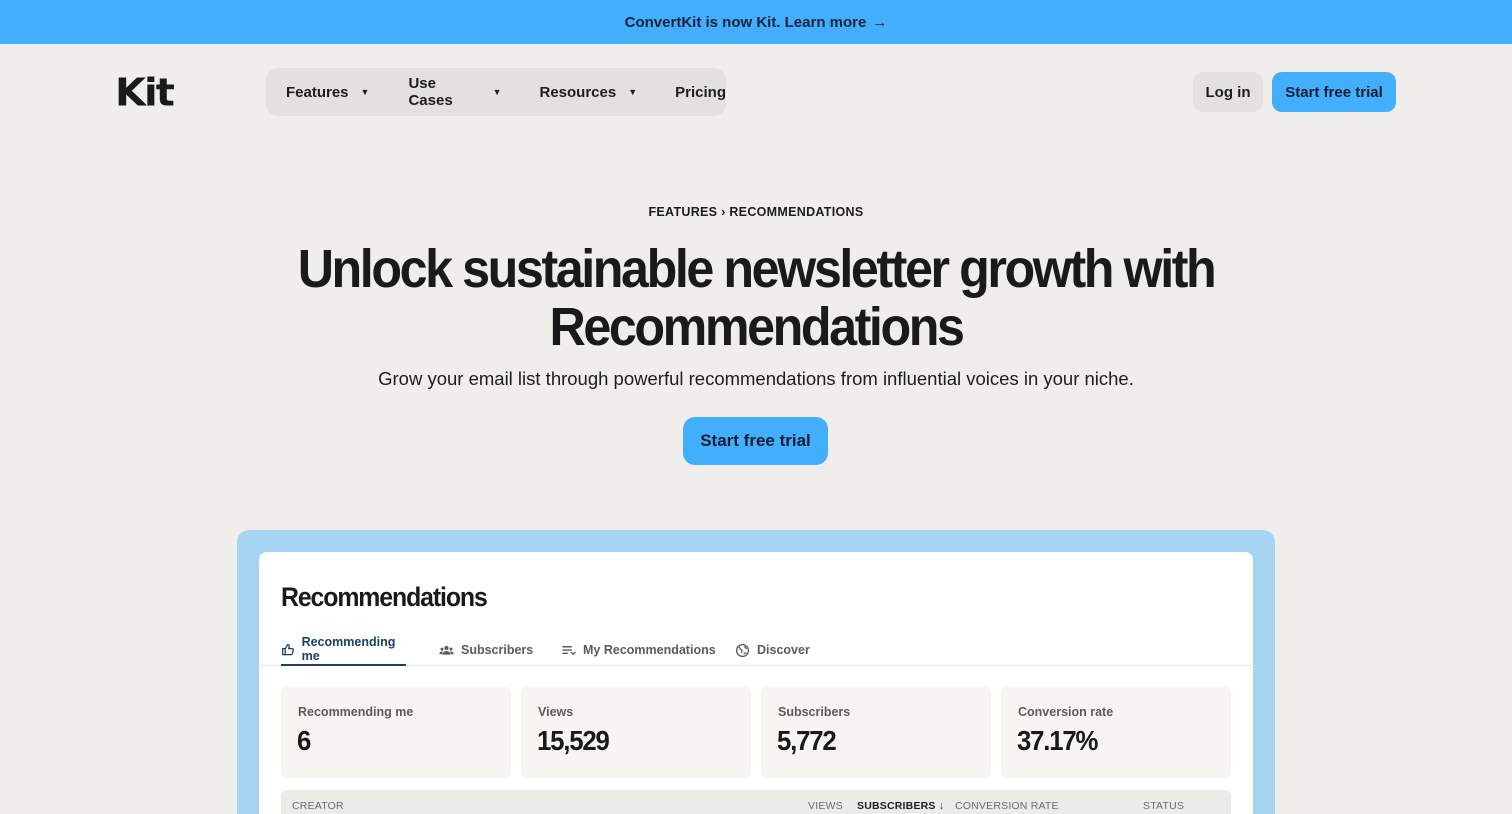  What do you see at coordinates (896, 806) in the screenshot?
I see `column-header-subscribers-label: SUBSCRIBERS` at bounding box center [896, 806].